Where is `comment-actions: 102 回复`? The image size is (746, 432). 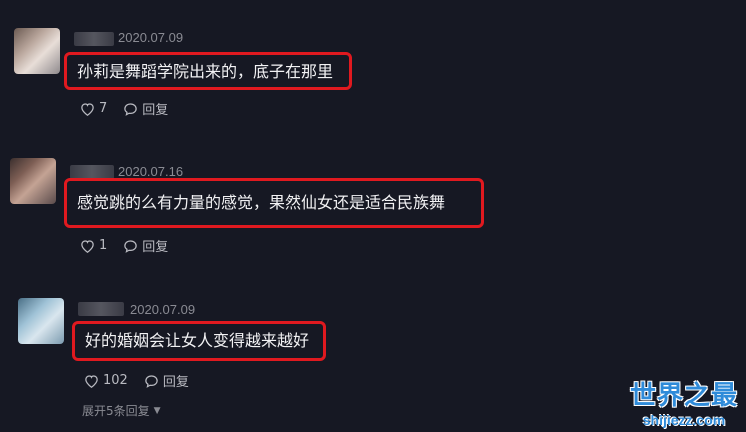
comment-actions: 102 回复 is located at coordinates (144, 380).